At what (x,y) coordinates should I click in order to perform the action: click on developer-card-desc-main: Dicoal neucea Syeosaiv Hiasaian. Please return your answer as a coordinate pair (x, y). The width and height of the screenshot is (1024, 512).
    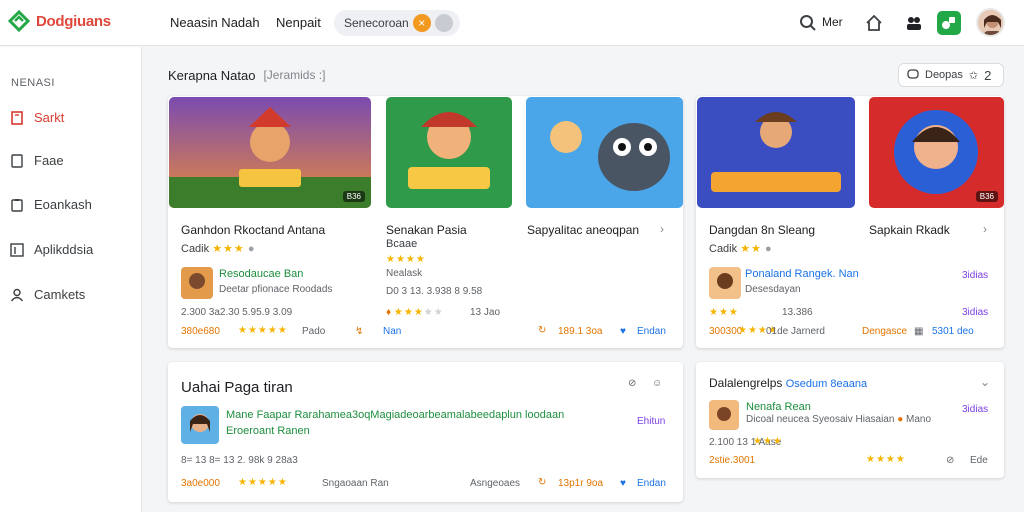
    Looking at the image, I should click on (820, 419).